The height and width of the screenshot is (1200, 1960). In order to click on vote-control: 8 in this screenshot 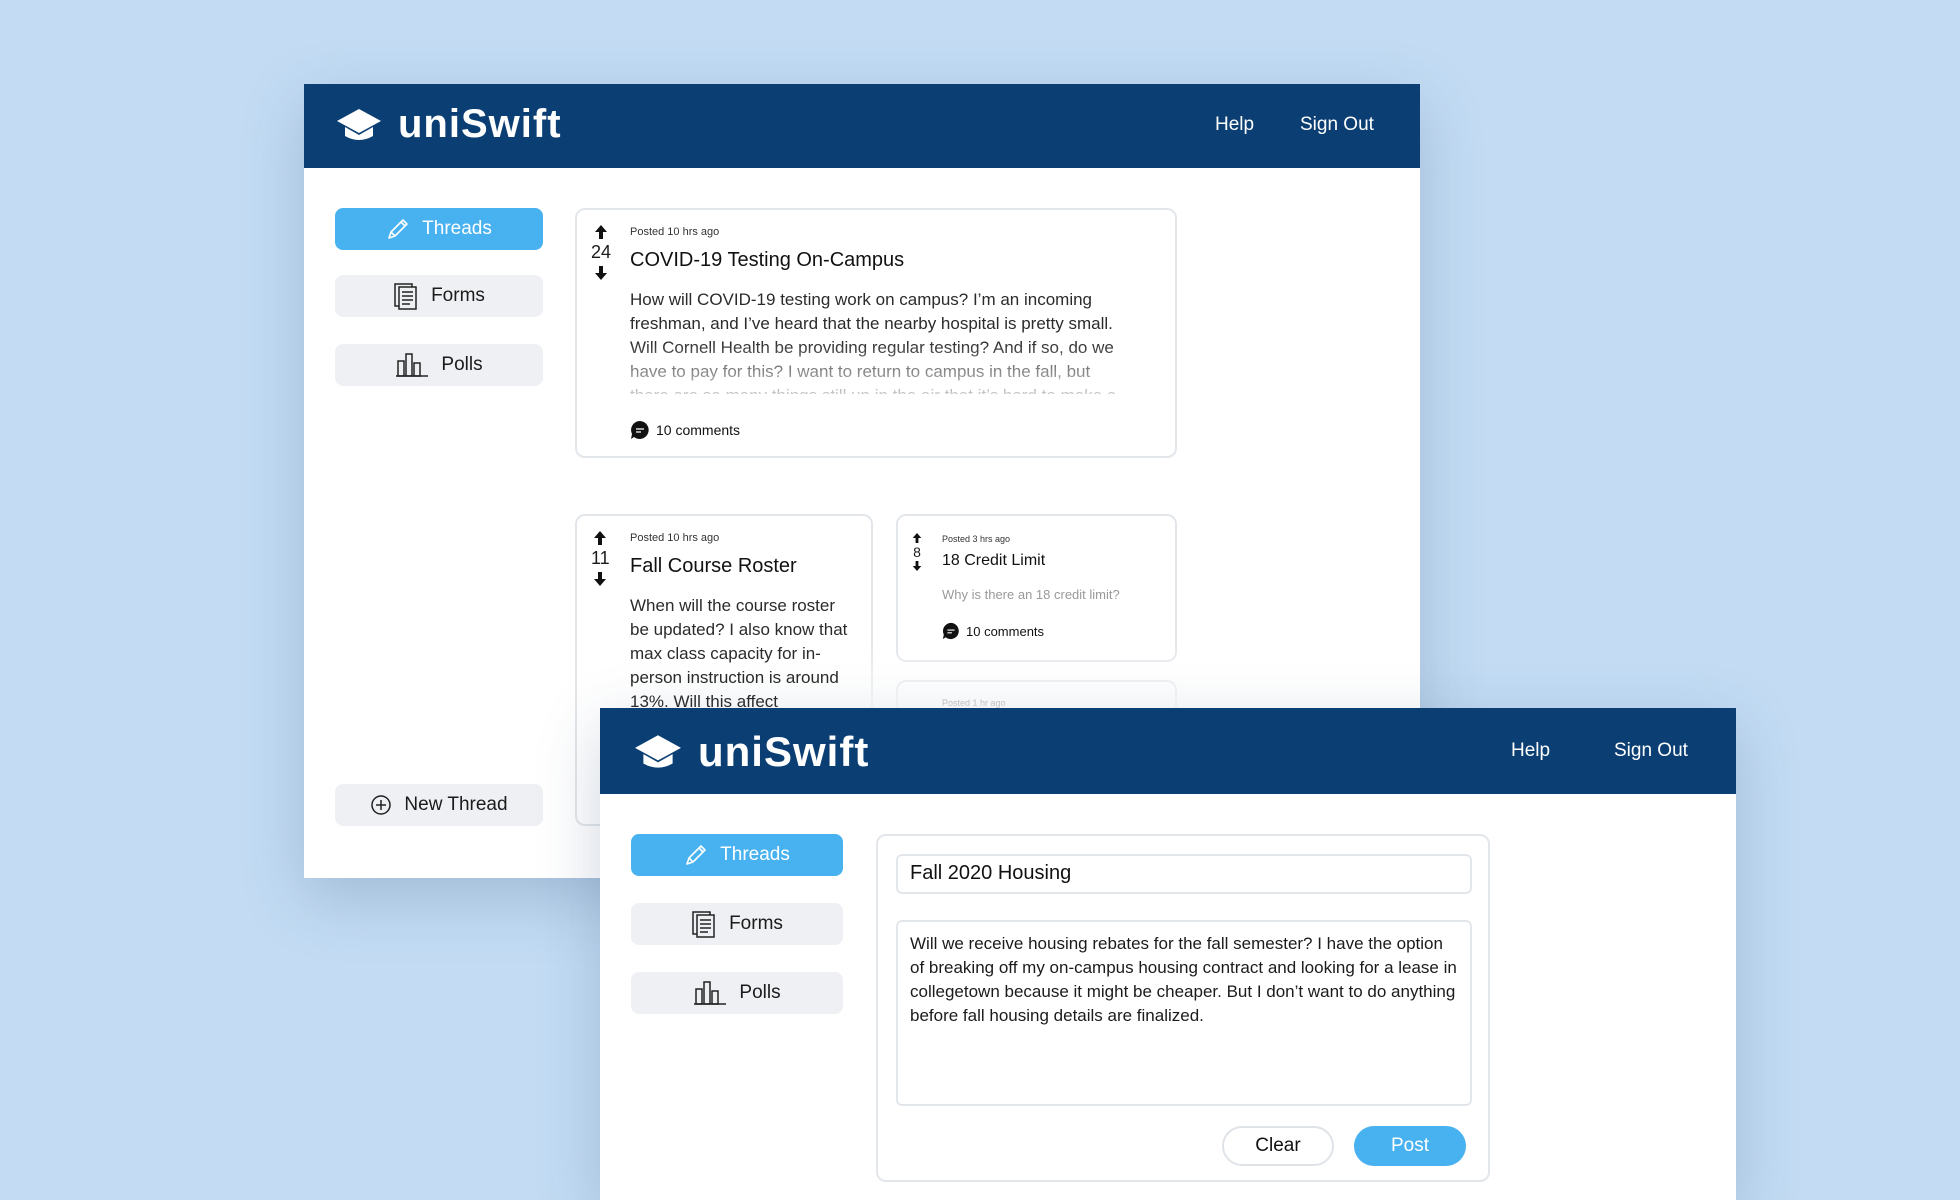, I will do `click(917, 552)`.